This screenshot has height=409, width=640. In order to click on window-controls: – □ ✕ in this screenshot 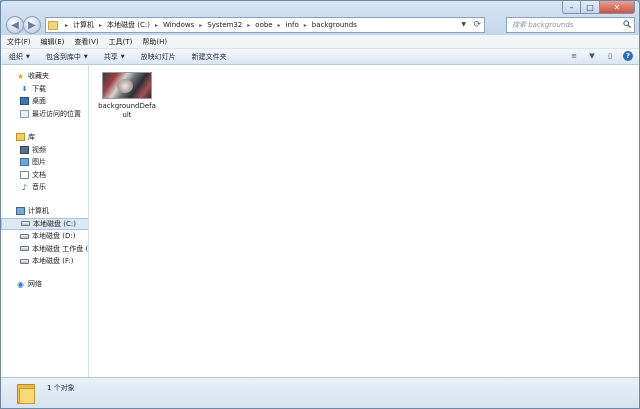, I will do `click(598, 7)`.